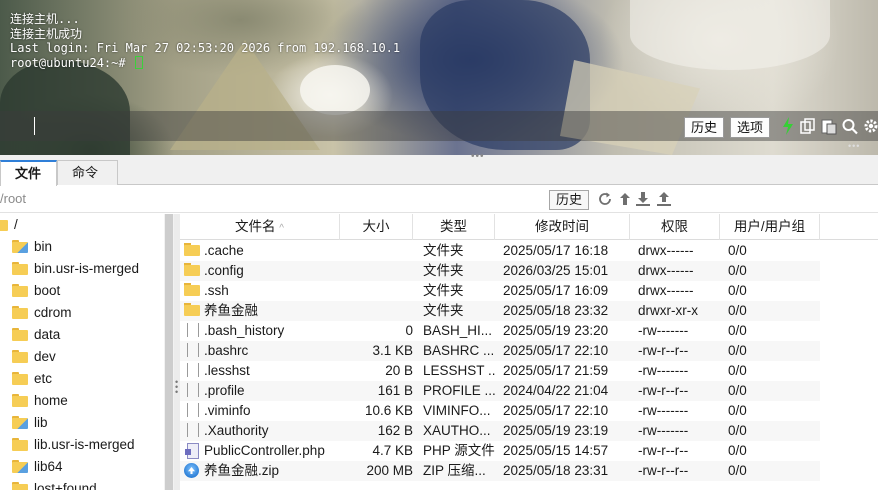  Describe the element at coordinates (36, 291) in the screenshot. I see `tree-item: boot` at that location.